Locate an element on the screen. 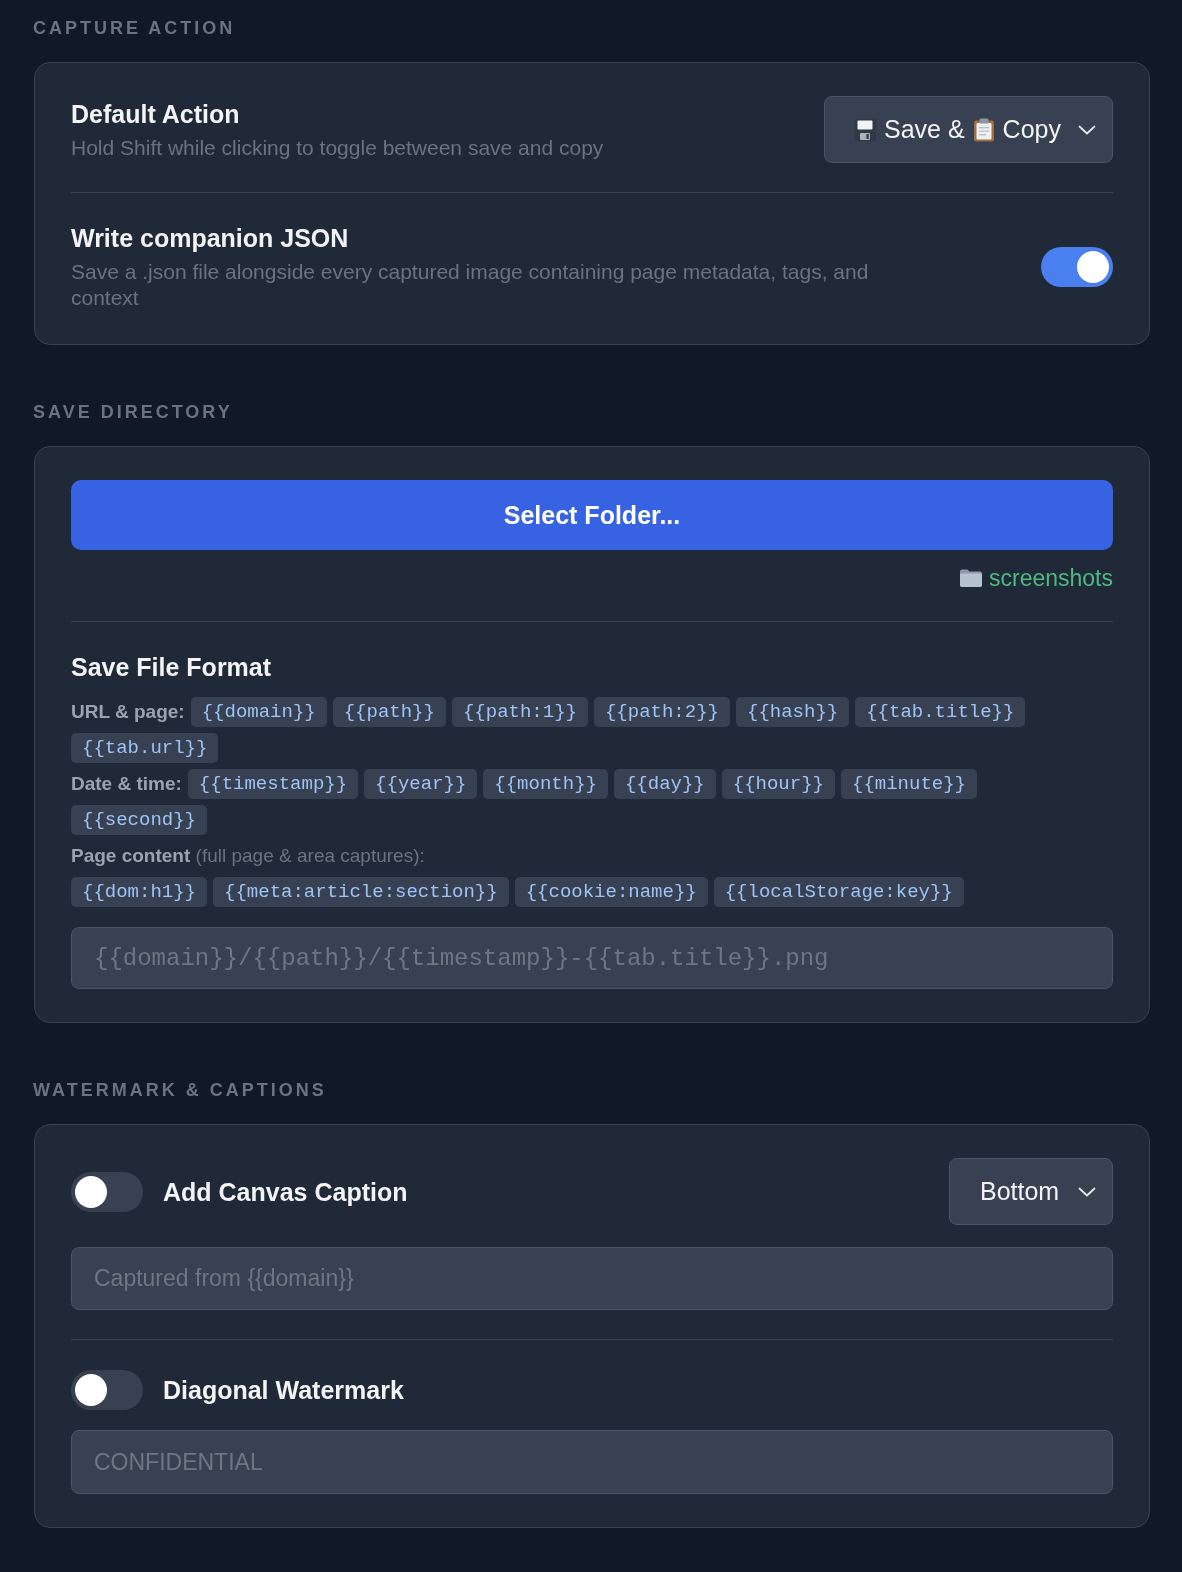  template-token: {{timestamp}} is located at coordinates (273, 784).